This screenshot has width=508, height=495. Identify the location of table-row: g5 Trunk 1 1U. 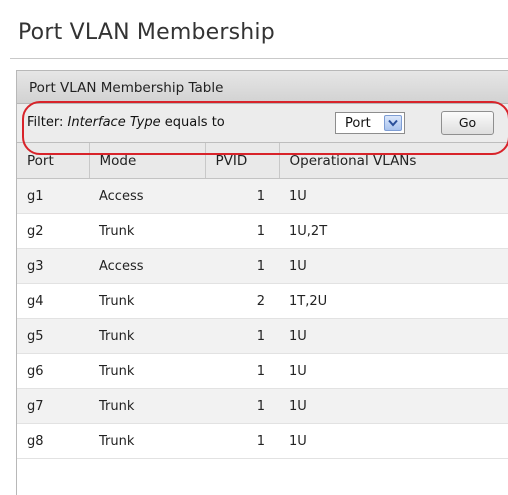
(262, 336).